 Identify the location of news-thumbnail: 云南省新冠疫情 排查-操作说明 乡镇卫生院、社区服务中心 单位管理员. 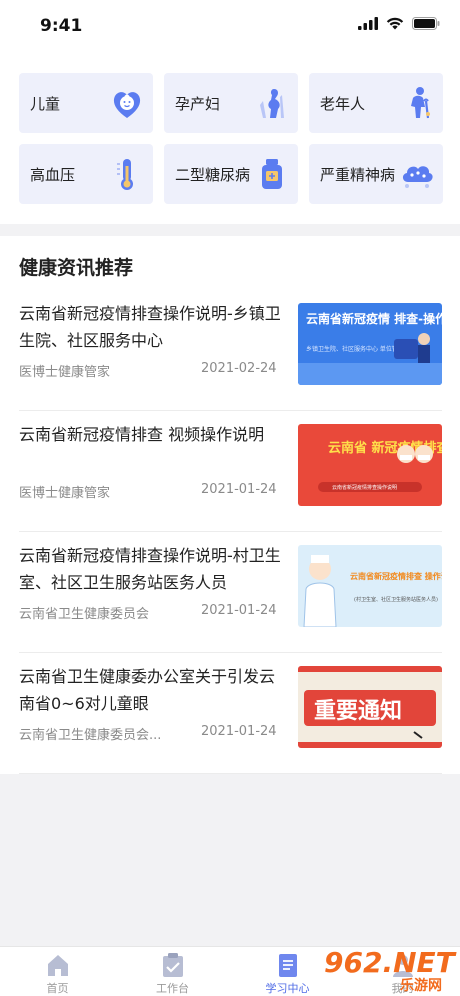
(370, 344).